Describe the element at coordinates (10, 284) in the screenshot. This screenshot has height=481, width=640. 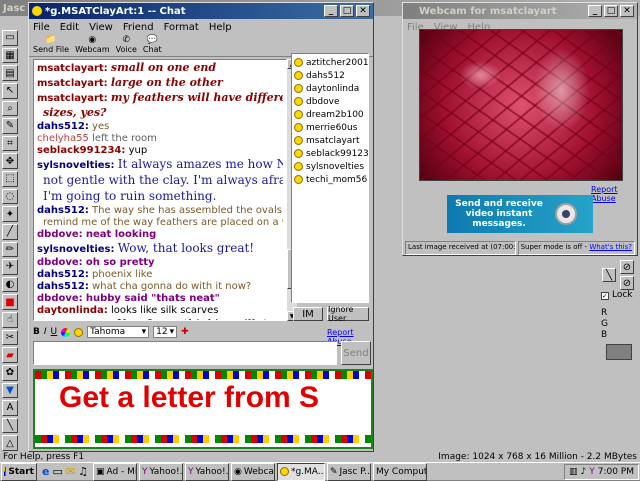
I see `clone-tool-icon: ◐` at that location.